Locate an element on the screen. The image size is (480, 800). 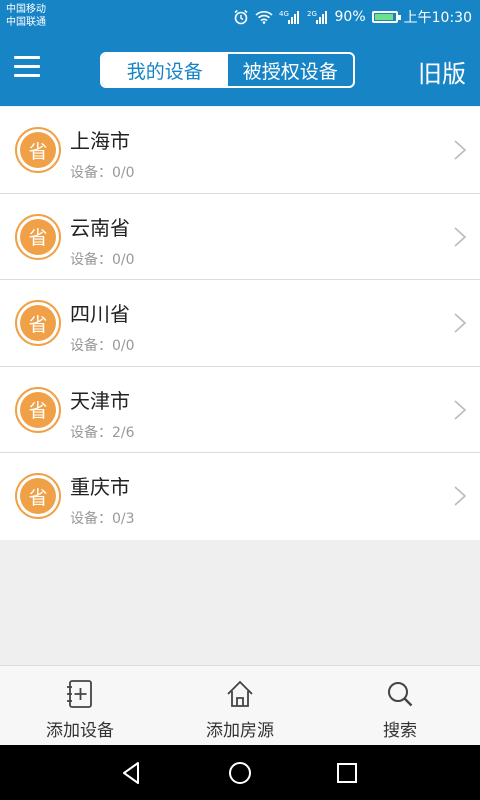
battery-icon is located at coordinates (386, 17).